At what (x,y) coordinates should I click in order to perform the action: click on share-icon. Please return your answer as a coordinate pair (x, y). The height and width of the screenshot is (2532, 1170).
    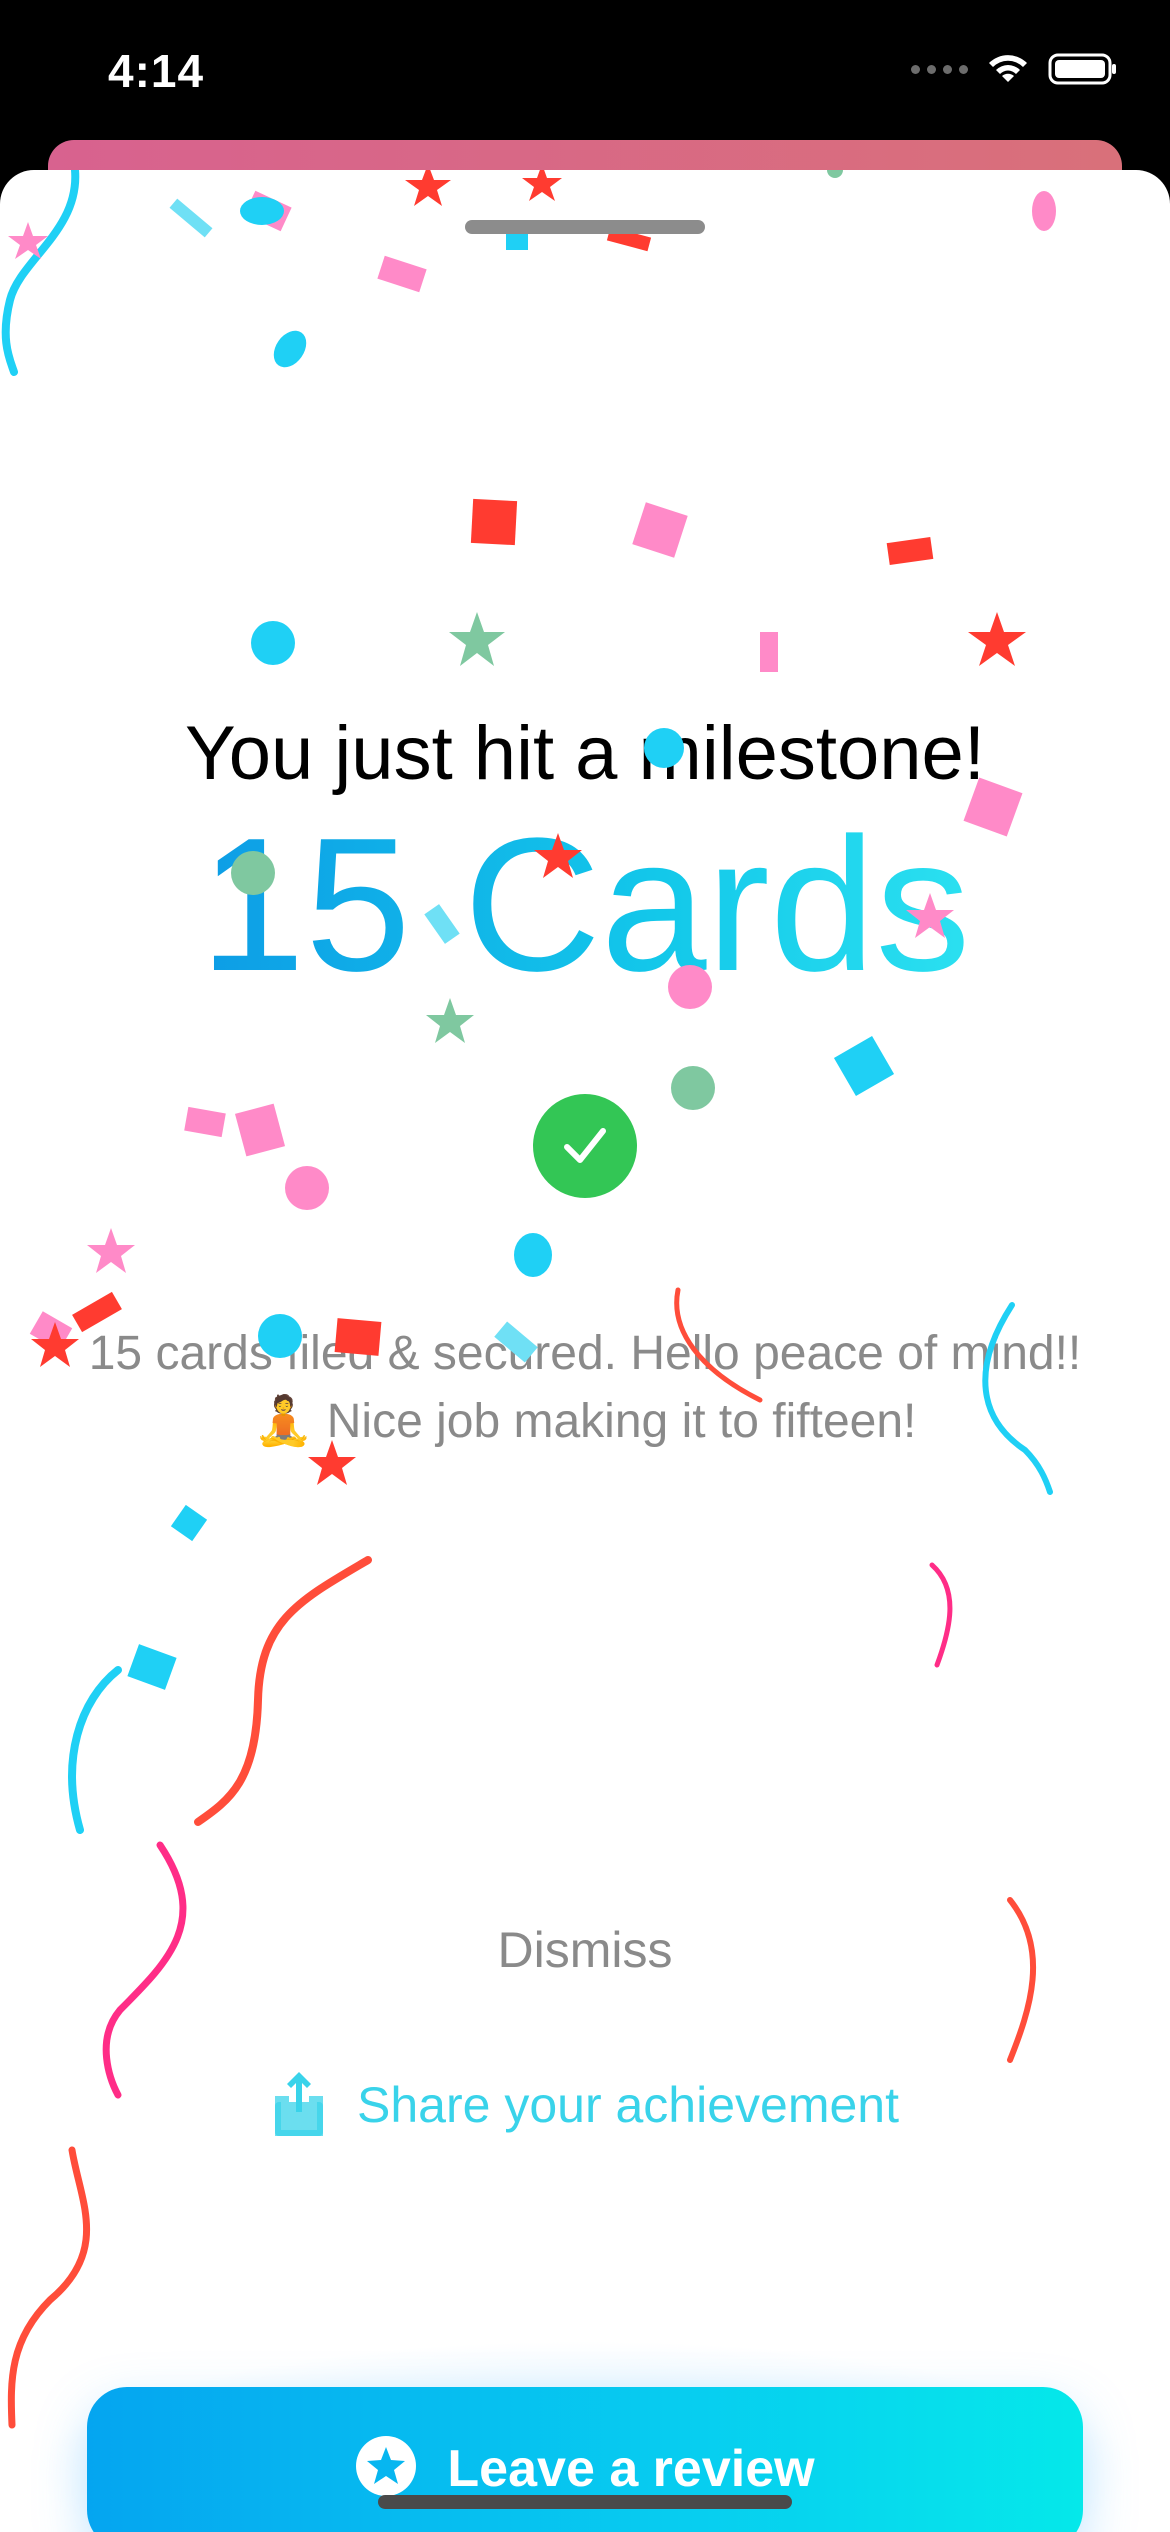
    Looking at the image, I should click on (299, 2105).